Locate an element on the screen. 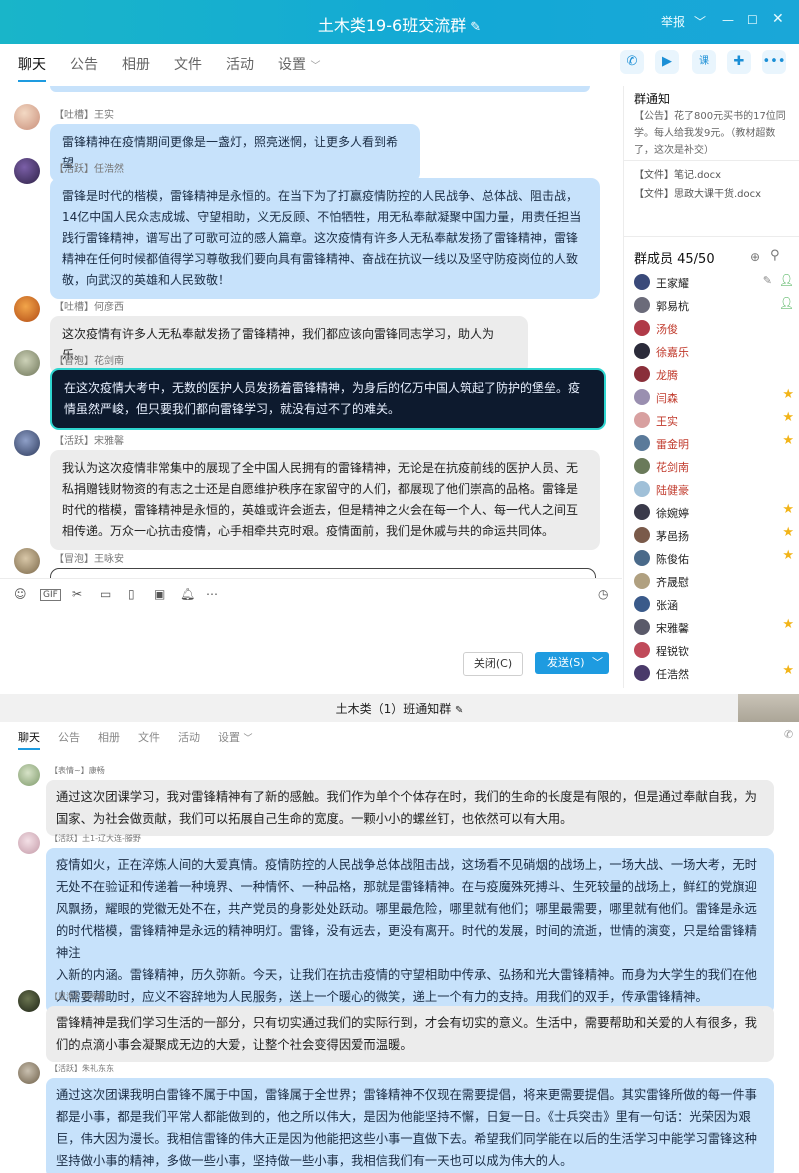 The height and width of the screenshot is (1173, 799). member-item: 陈俊佑 ★ is located at coordinates (714, 558).